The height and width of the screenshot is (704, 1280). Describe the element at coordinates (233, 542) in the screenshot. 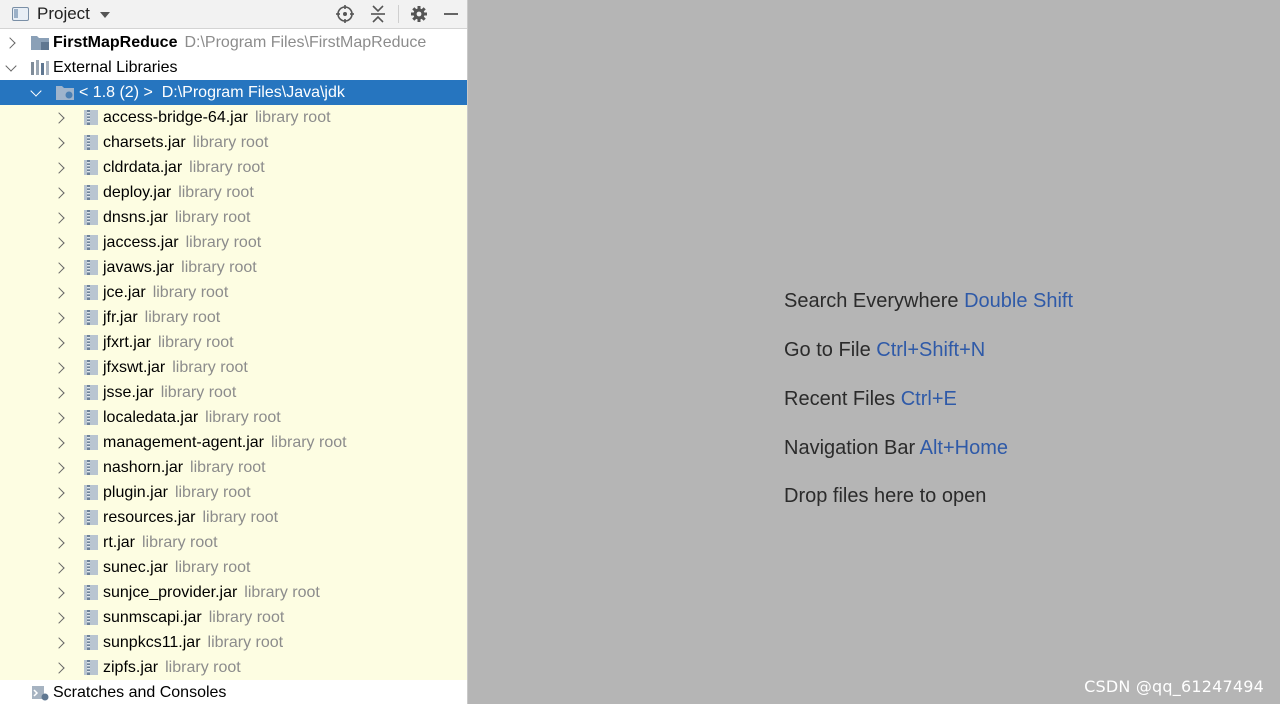

I see `tree-node-jar: rt.jar library root` at that location.